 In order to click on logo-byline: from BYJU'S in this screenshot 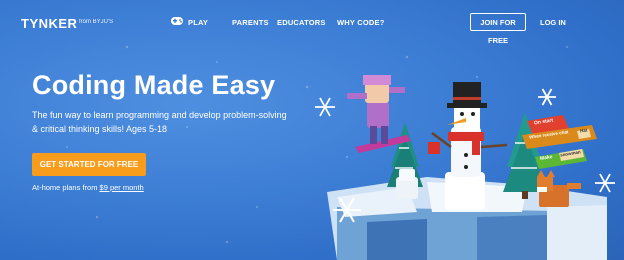, I will do `click(96, 22)`.